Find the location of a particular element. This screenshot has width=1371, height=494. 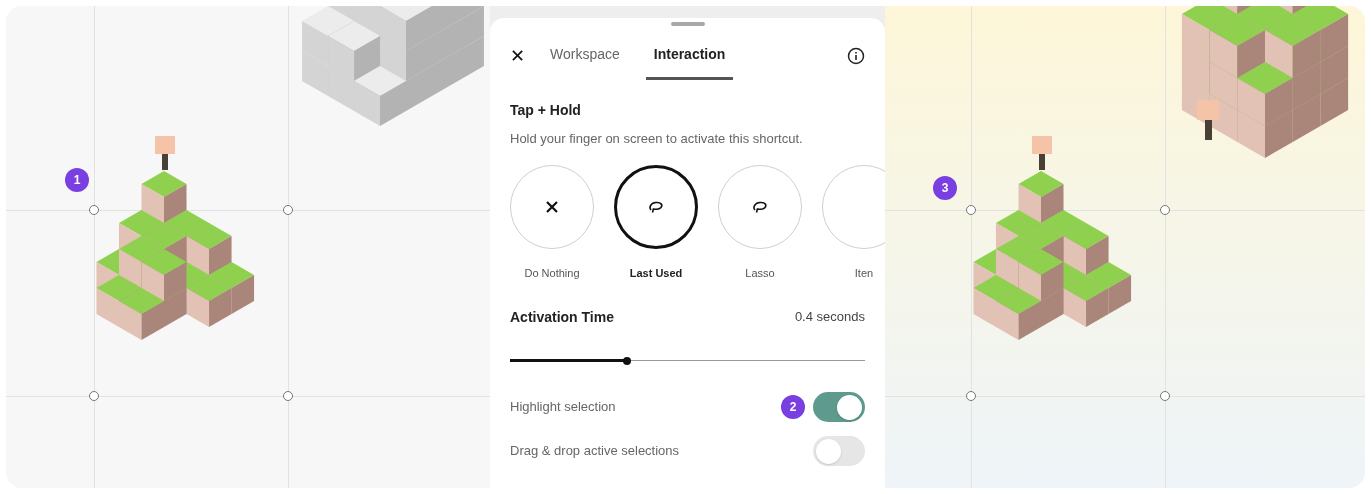

step-number-badge: 3 is located at coordinates (945, 188).